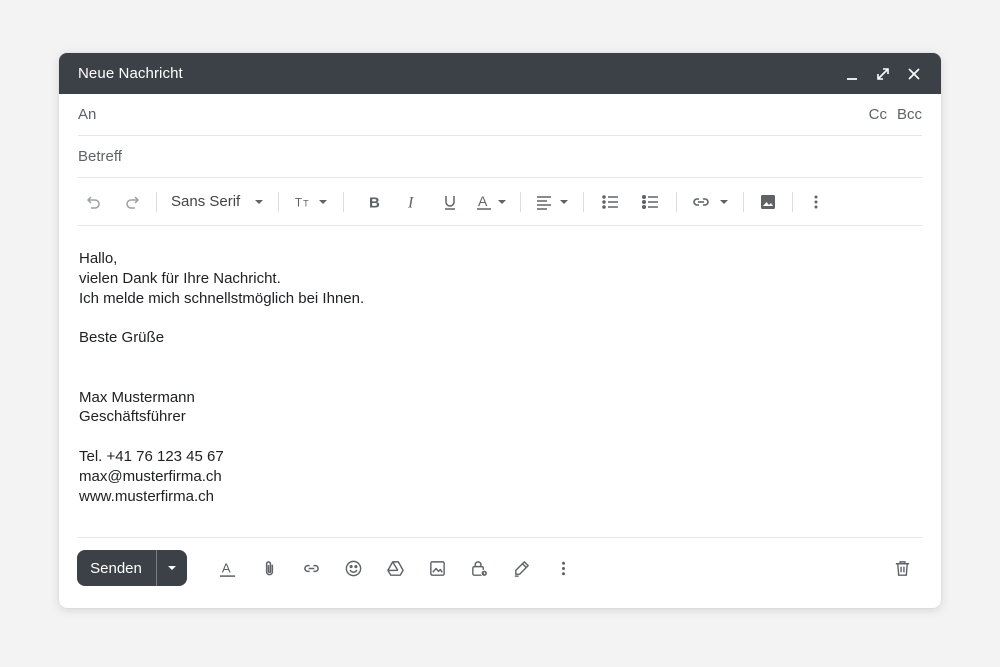 The width and height of the screenshot is (1000, 667). I want to click on insert-image-button, so click(768, 202).